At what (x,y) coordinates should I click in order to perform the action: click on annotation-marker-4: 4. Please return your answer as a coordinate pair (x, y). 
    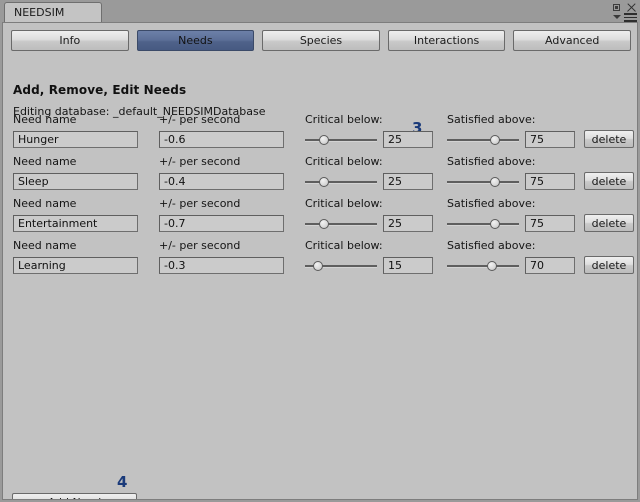
    Looking at the image, I should click on (122, 482).